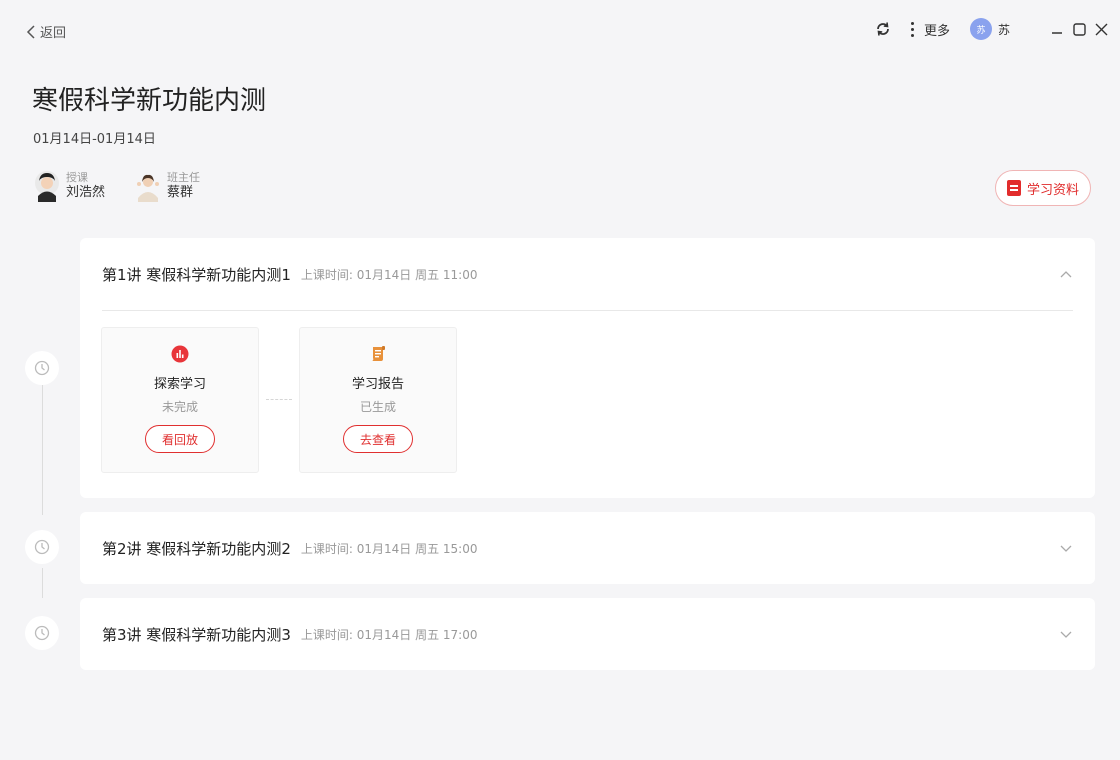 This screenshot has width=1120, height=760. I want to click on teachers-row: 授课 刘浩然 班主任 蔡群, so click(132, 186).